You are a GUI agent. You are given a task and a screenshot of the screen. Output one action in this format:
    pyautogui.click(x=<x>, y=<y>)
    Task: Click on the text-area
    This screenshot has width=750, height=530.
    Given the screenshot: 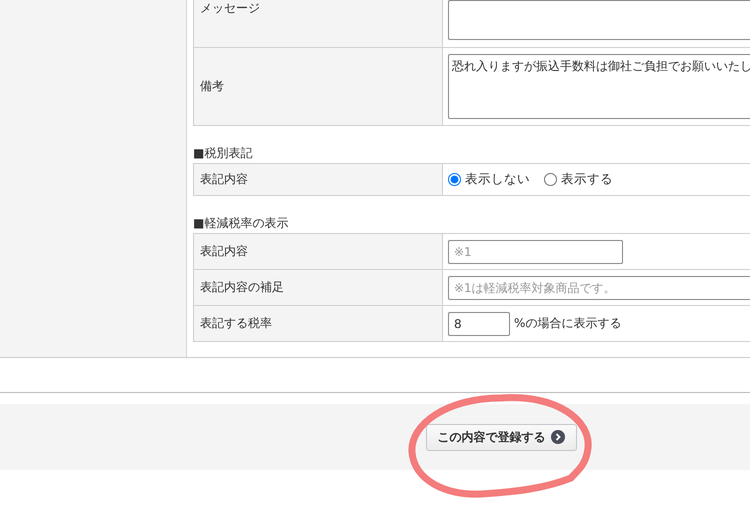 What is the action you would take?
    pyautogui.click(x=599, y=20)
    